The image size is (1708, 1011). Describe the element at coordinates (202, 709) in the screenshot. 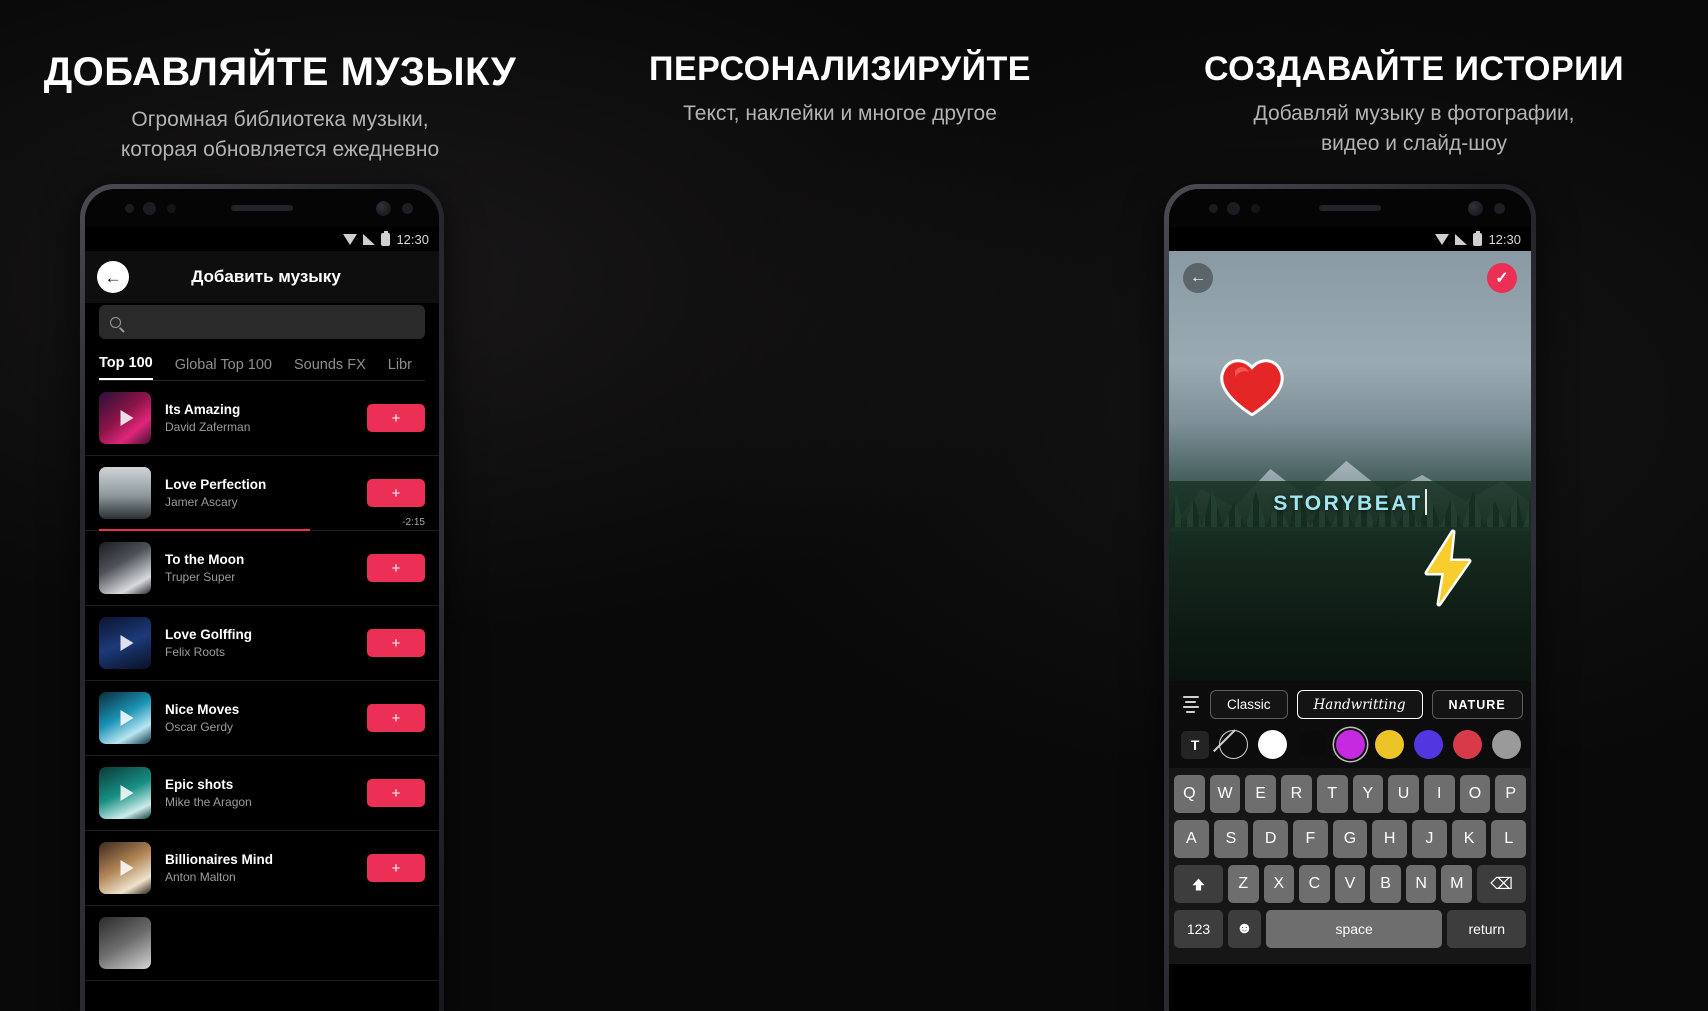

I see `song-title: Nice Moves` at that location.